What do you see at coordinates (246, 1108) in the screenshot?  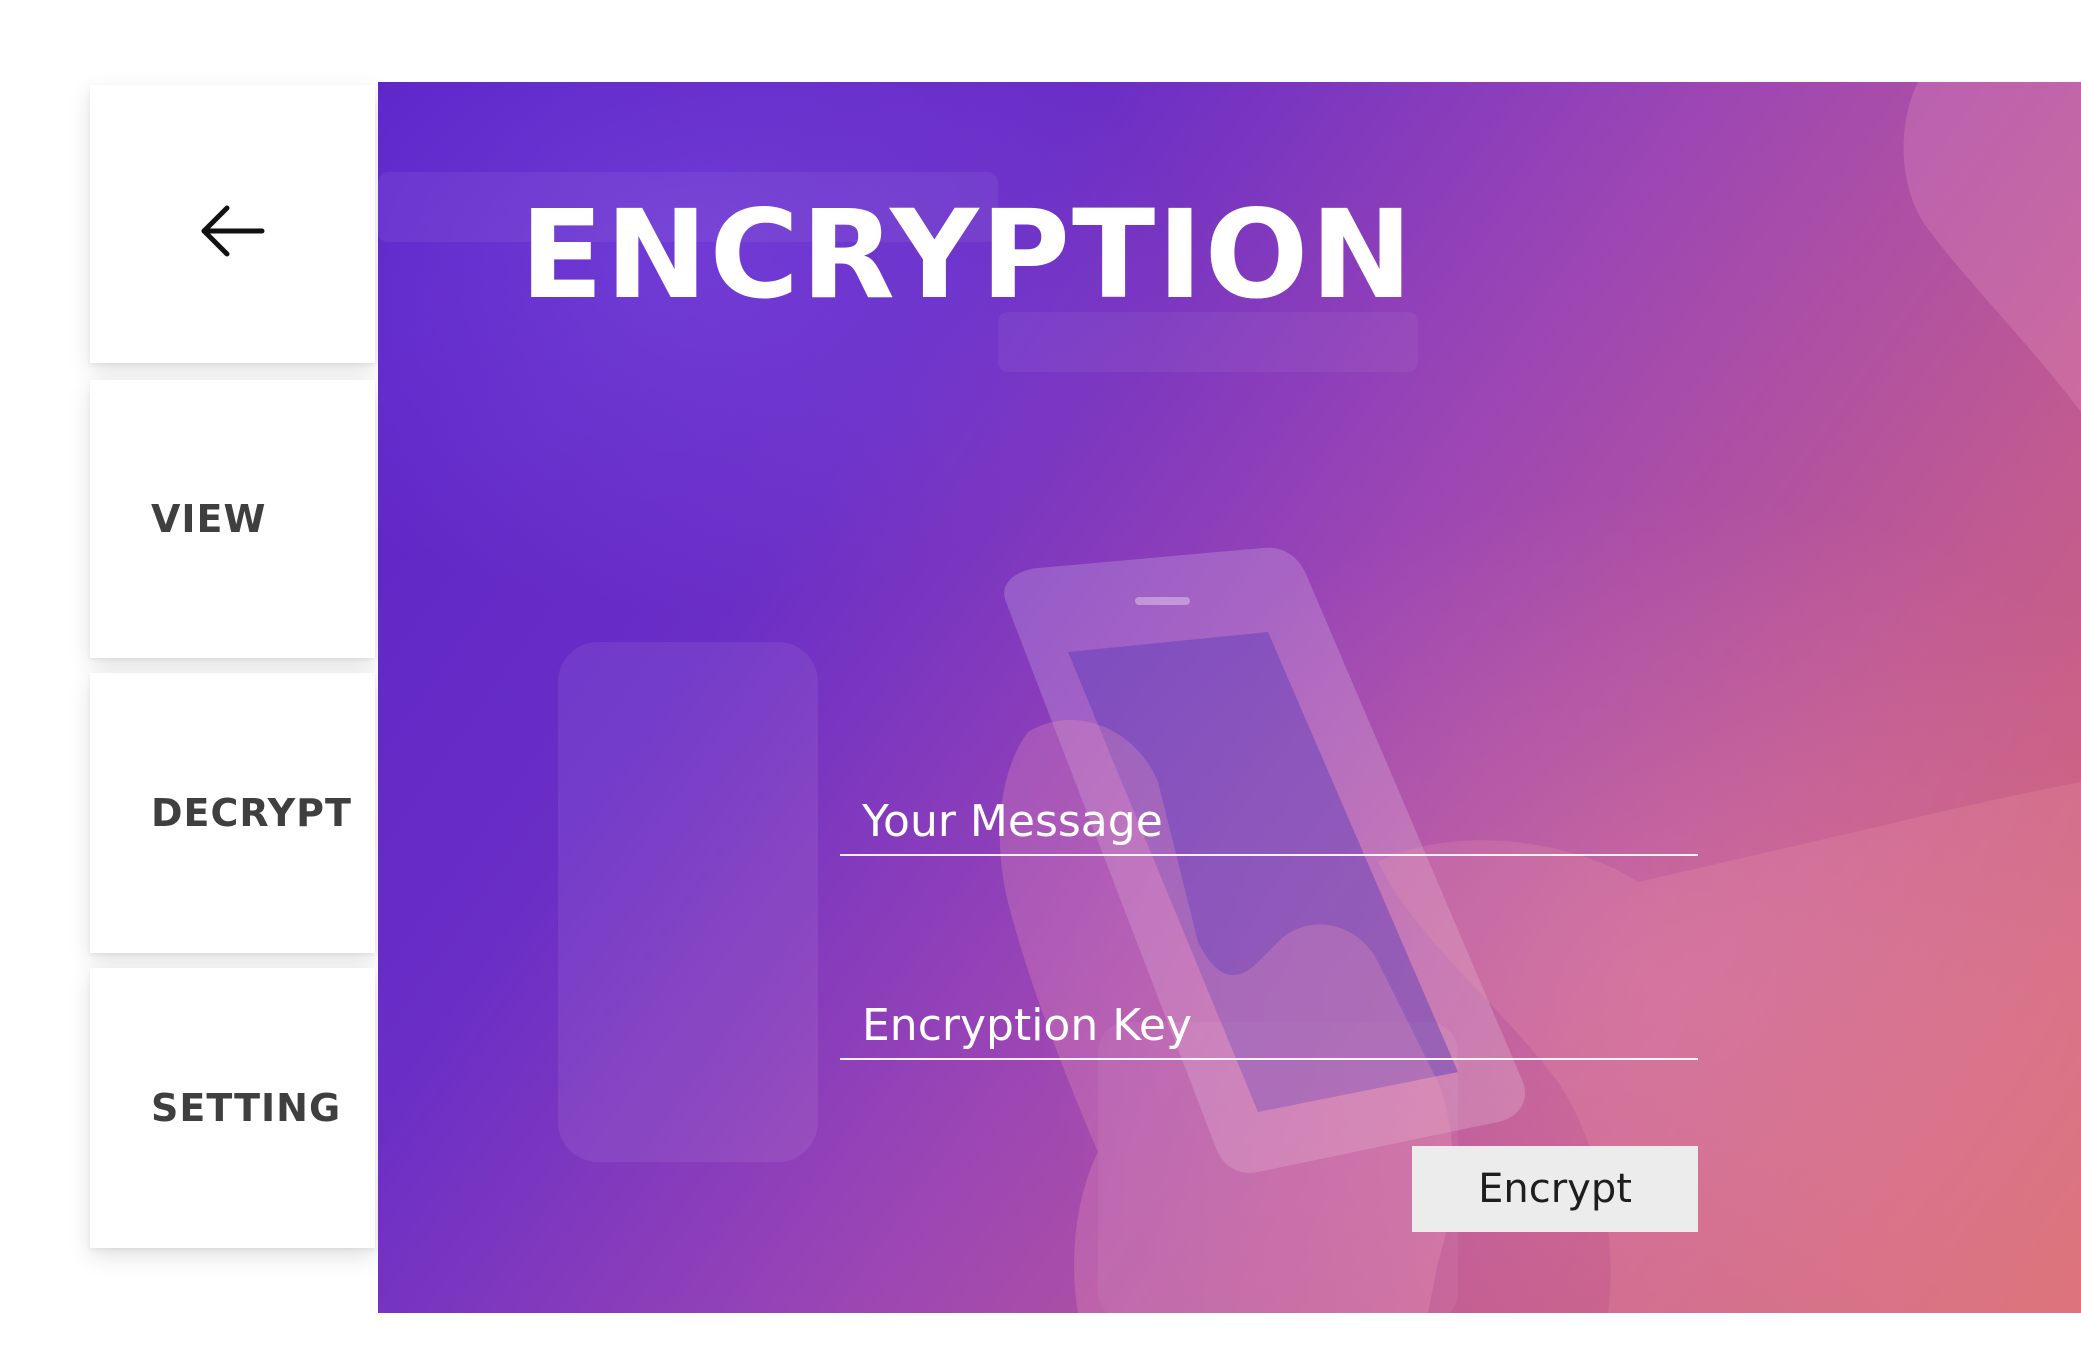 I see `sidebar-item-label: SETTING` at bounding box center [246, 1108].